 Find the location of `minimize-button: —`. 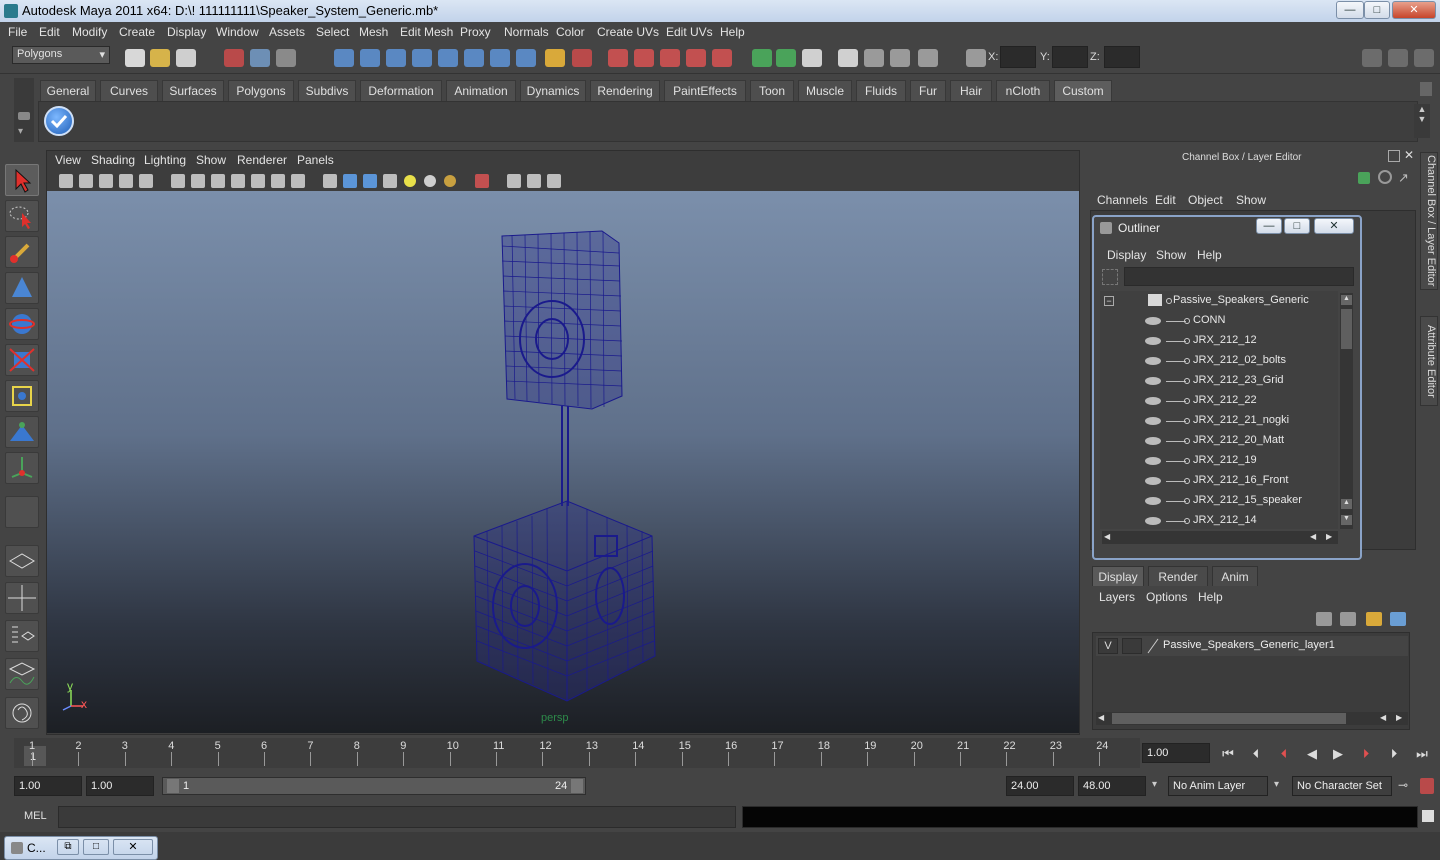

minimize-button: — is located at coordinates (1350, 10).